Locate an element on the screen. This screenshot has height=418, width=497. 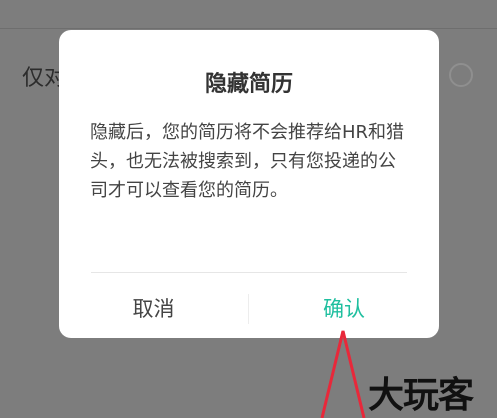
confirm-button: 确认 is located at coordinates (344, 309).